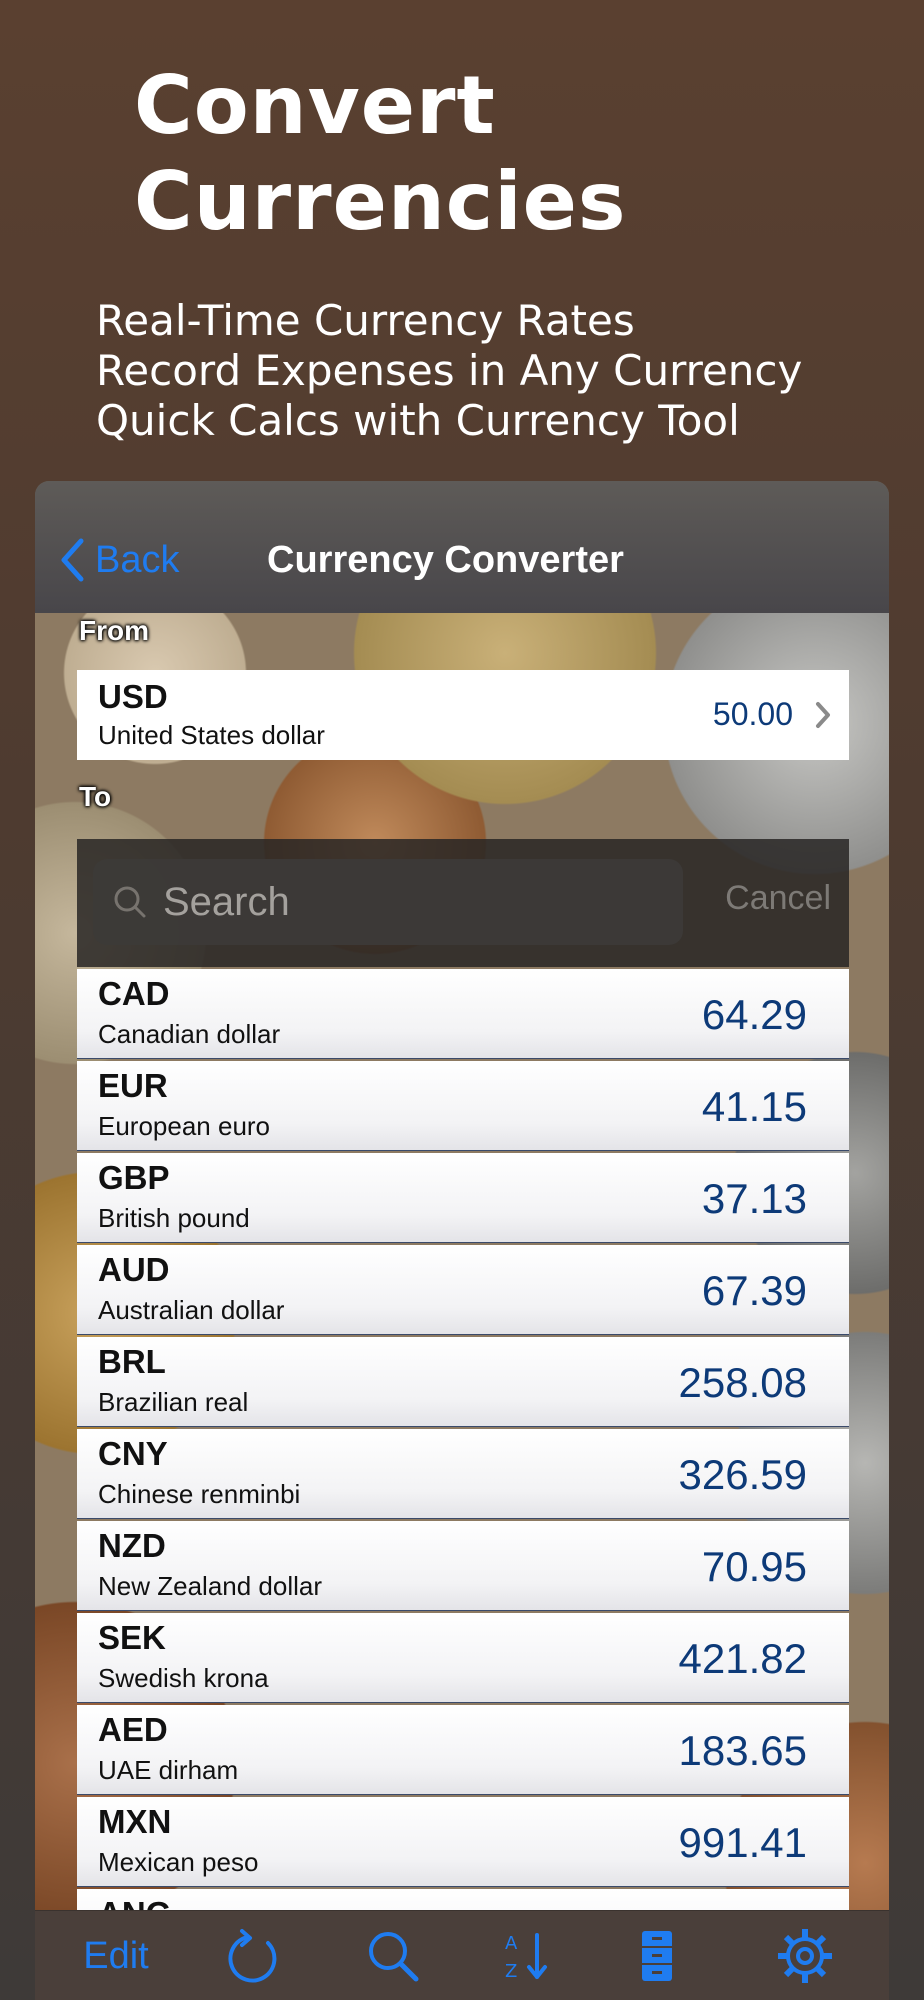  Describe the element at coordinates (511, 1943) in the screenshot. I see `svg-text: A` at that location.